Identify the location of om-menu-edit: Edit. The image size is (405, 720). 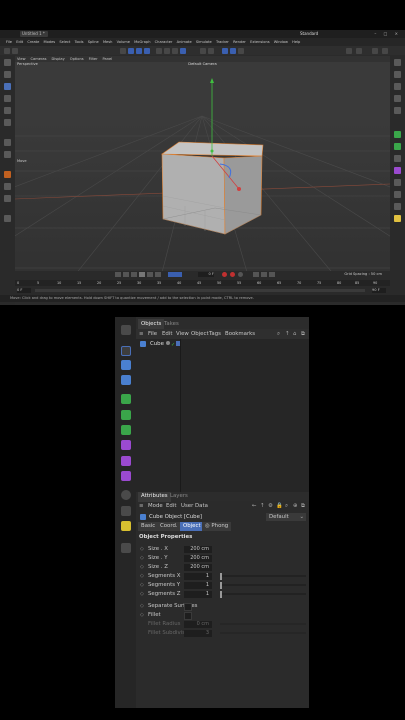
(167, 334).